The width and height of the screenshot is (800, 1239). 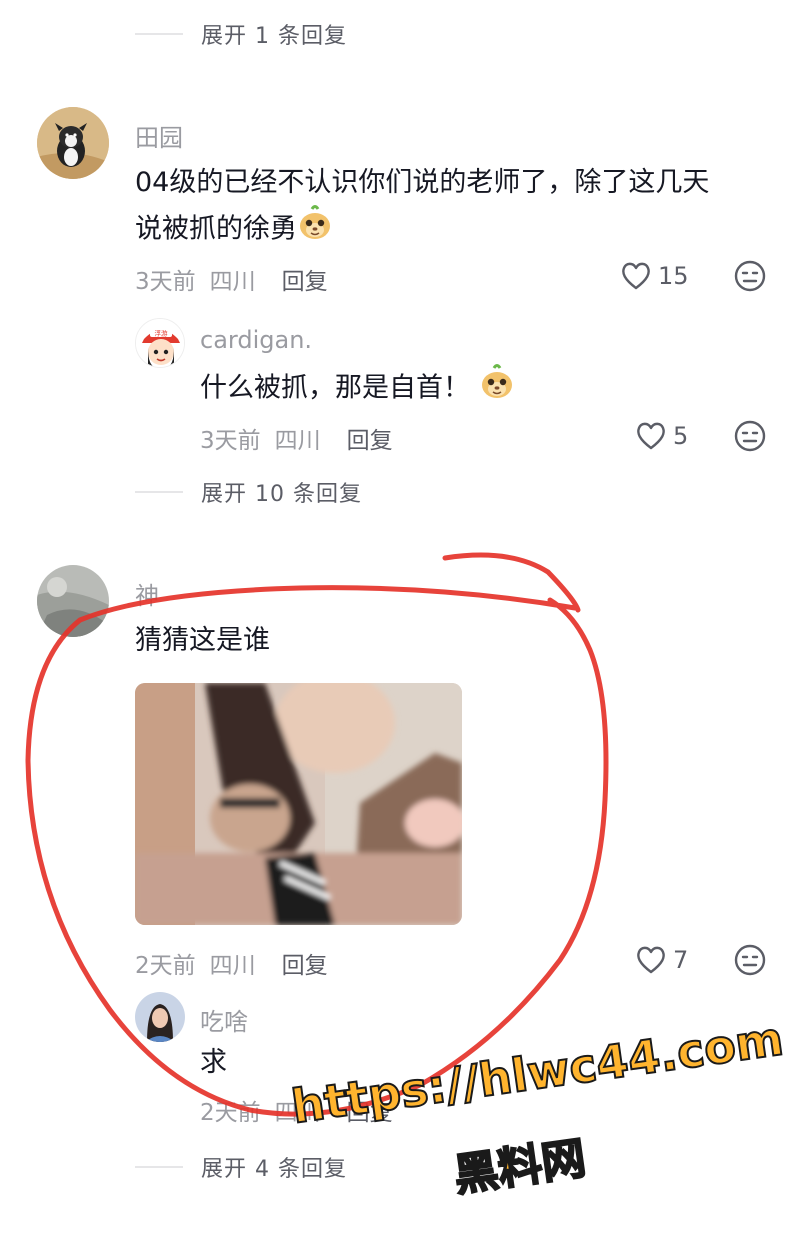 I want to click on like-count: 7, so click(x=681, y=960).